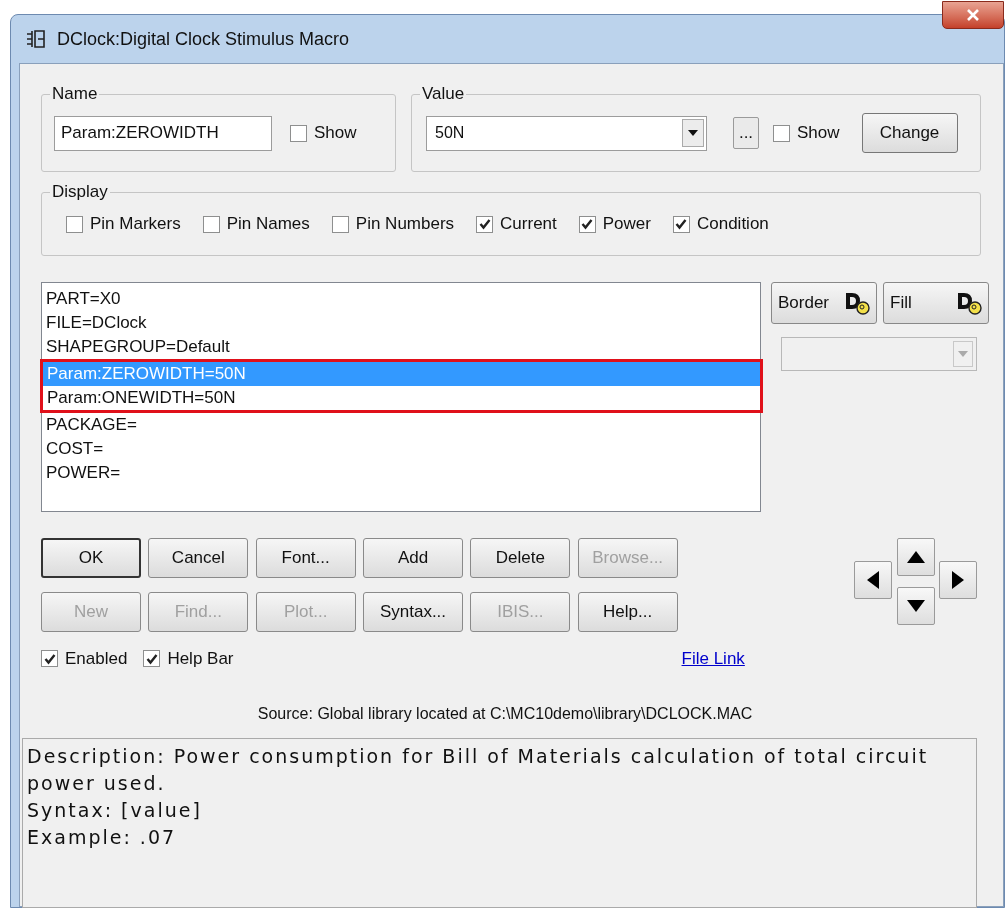 The image size is (1005, 908). I want to click on value-combo: 50N, so click(566, 133).